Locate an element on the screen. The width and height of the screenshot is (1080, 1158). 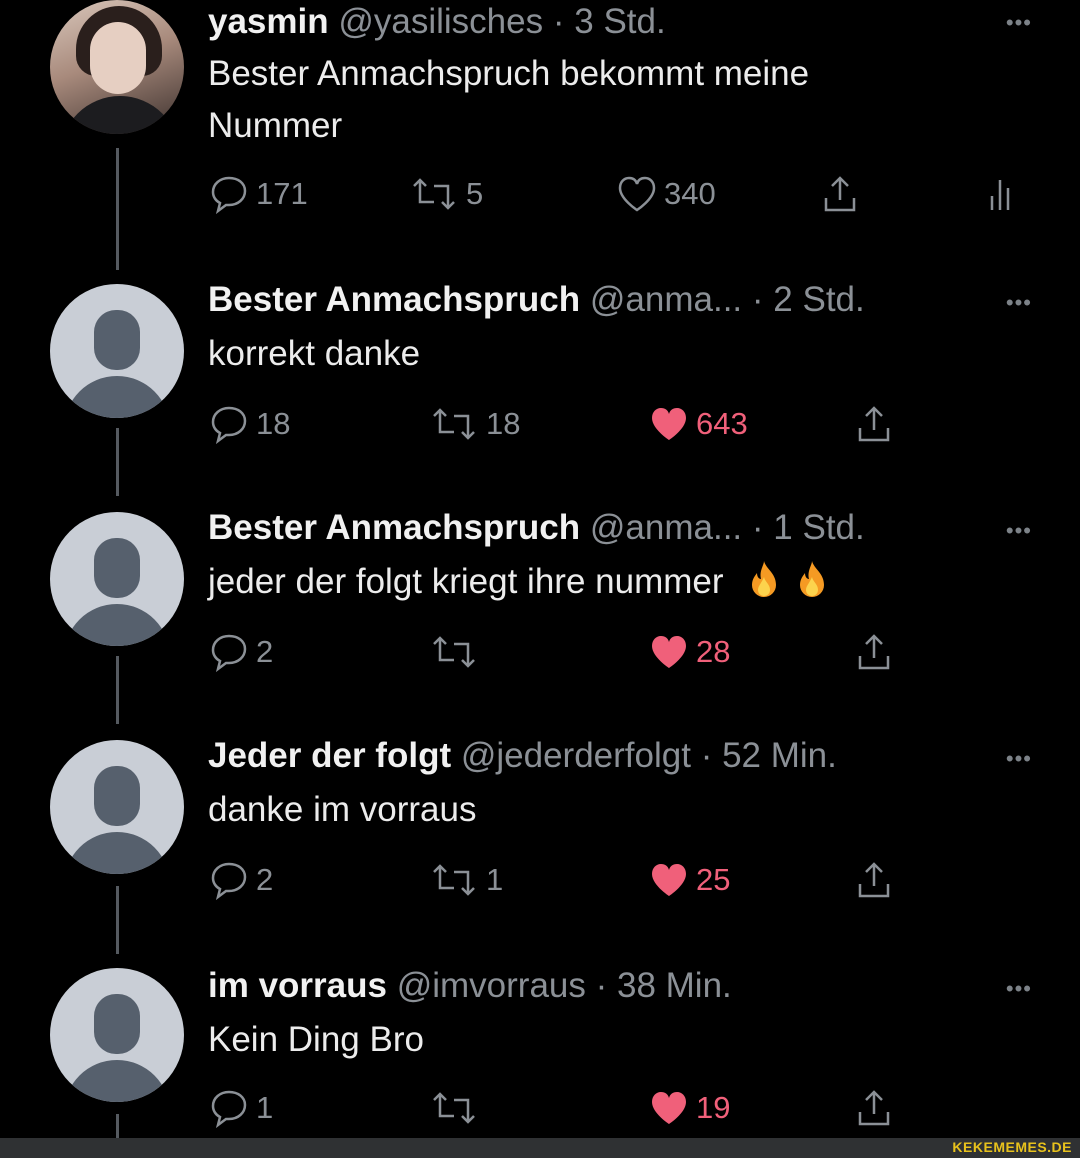
author-handle: @imvorraus is located at coordinates (491, 985).